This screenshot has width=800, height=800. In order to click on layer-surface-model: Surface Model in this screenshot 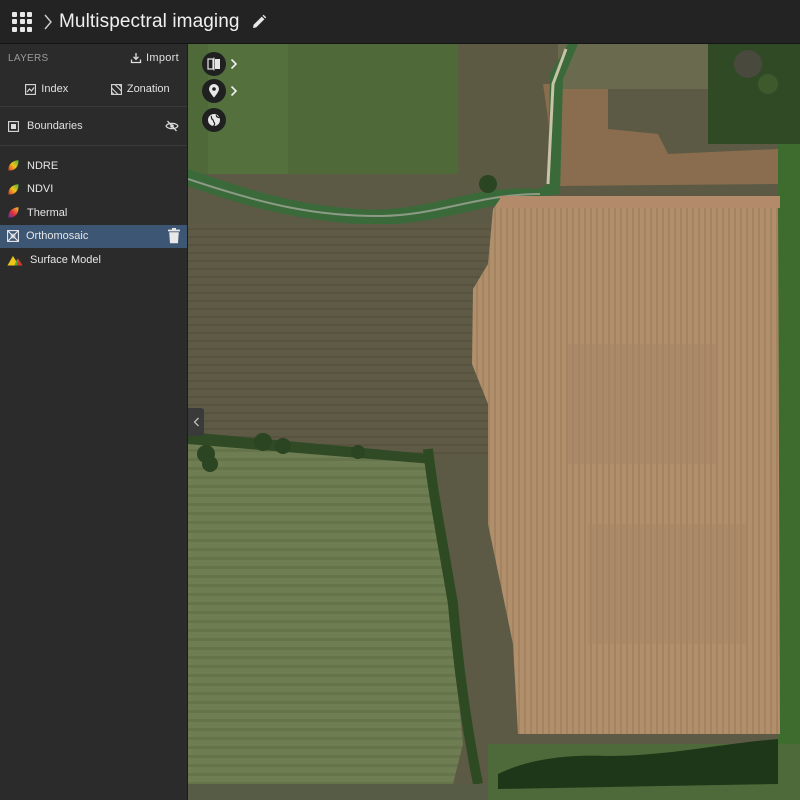, I will do `click(93, 260)`.